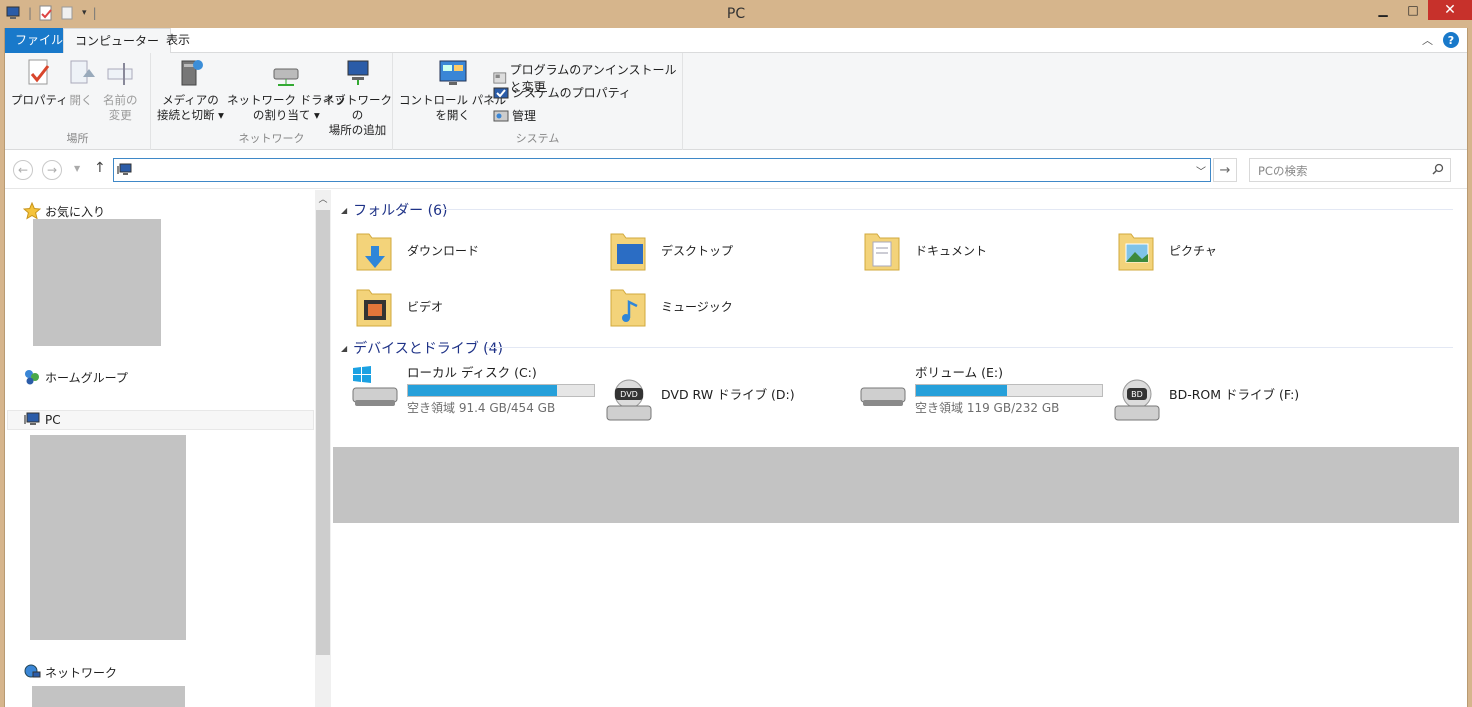 The width and height of the screenshot is (1472, 707). Describe the element at coordinates (452, 90) in the screenshot. I see `control-panel-button: コントロール パネル を開く` at that location.